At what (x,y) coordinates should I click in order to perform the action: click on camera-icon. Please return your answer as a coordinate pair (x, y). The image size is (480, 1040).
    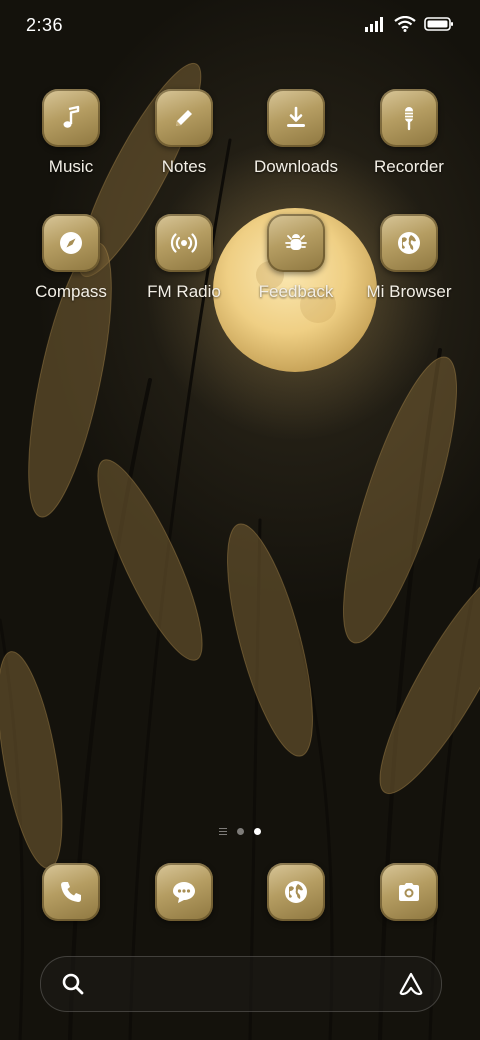
    Looking at the image, I should click on (409, 892).